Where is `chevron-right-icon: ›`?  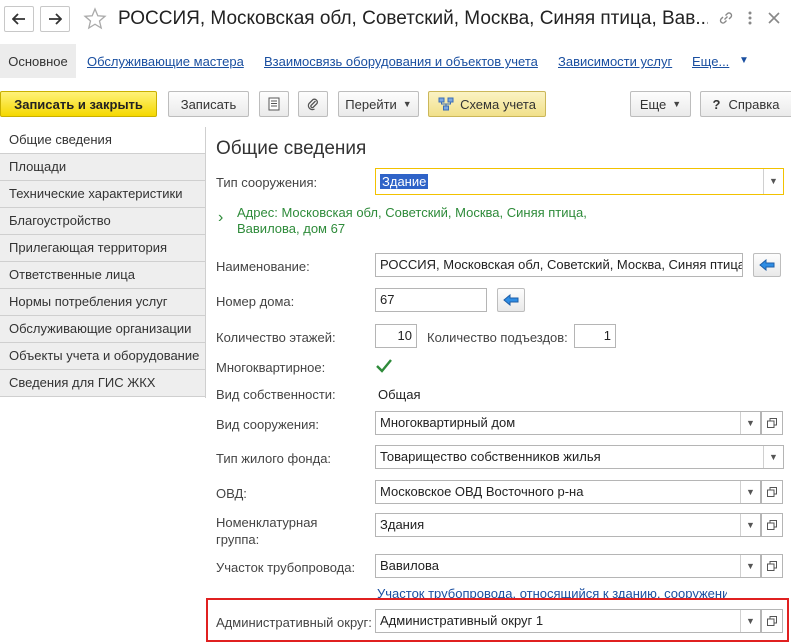 chevron-right-icon: › is located at coordinates (220, 218).